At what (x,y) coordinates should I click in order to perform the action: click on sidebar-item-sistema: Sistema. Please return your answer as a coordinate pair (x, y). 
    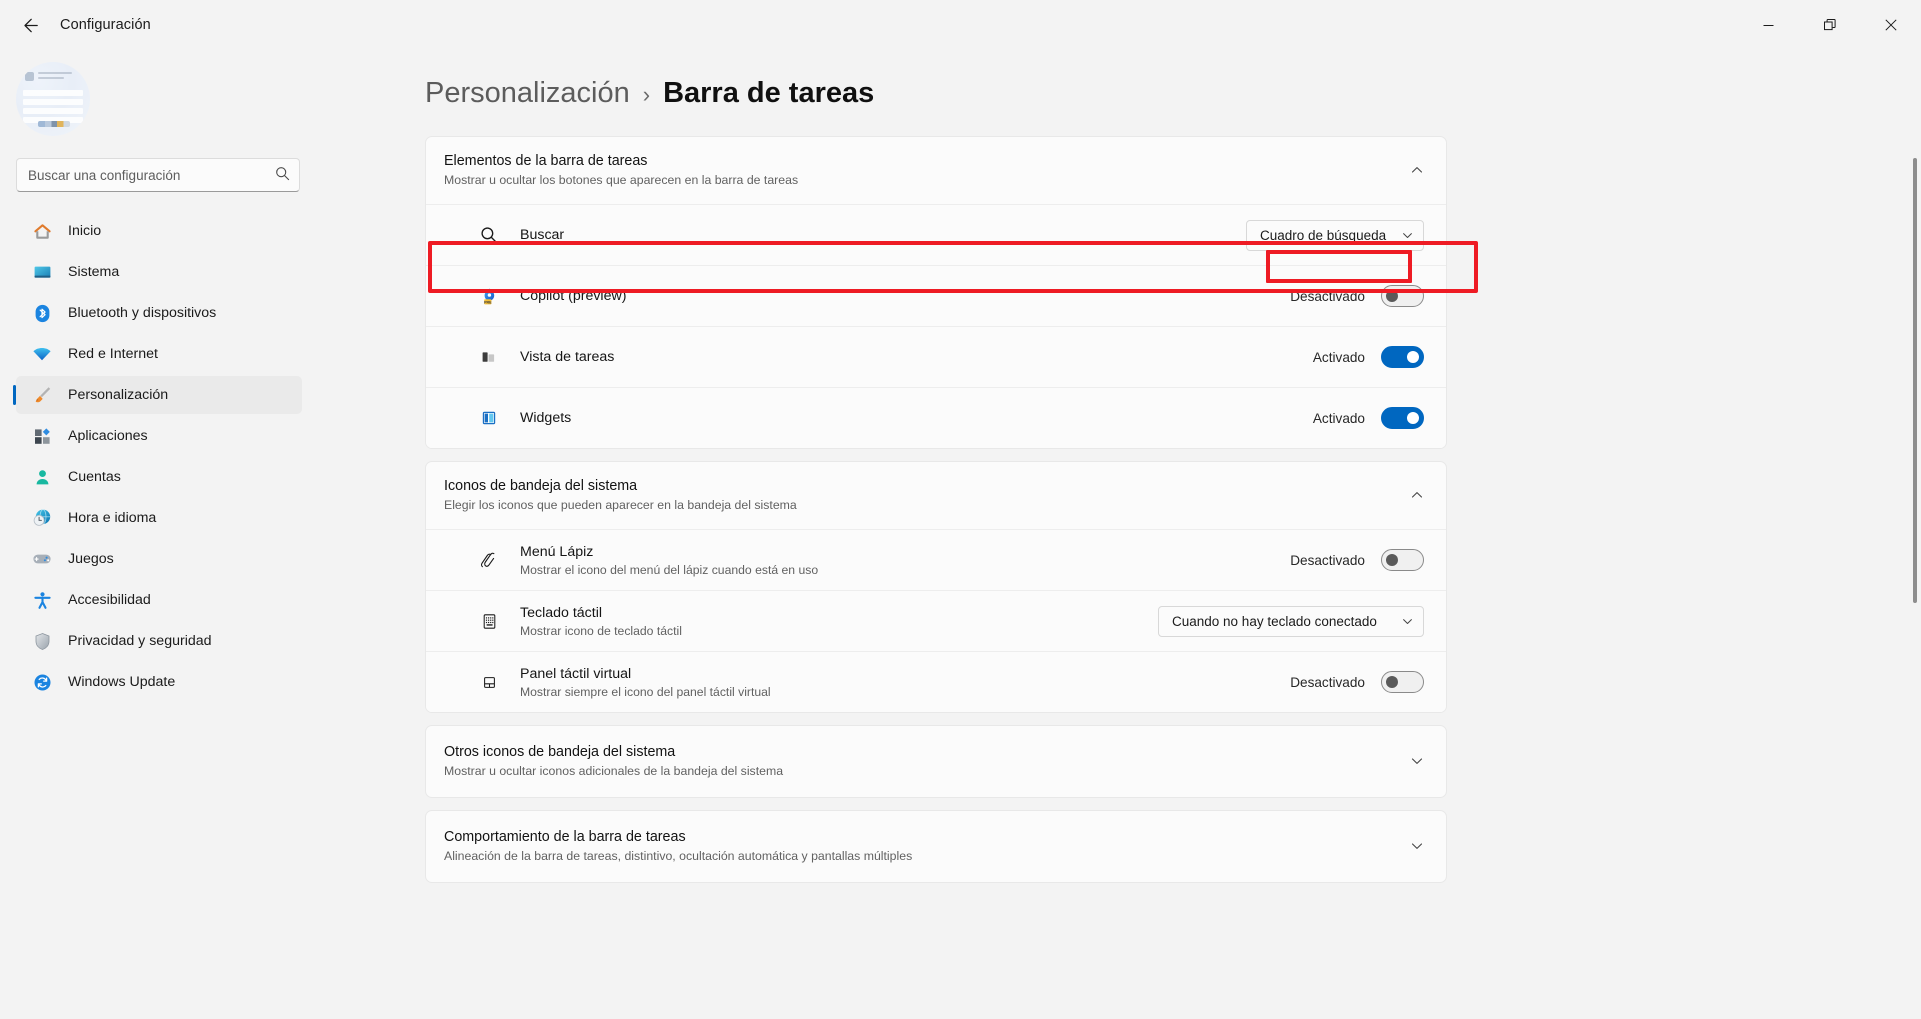
    Looking at the image, I should click on (159, 272).